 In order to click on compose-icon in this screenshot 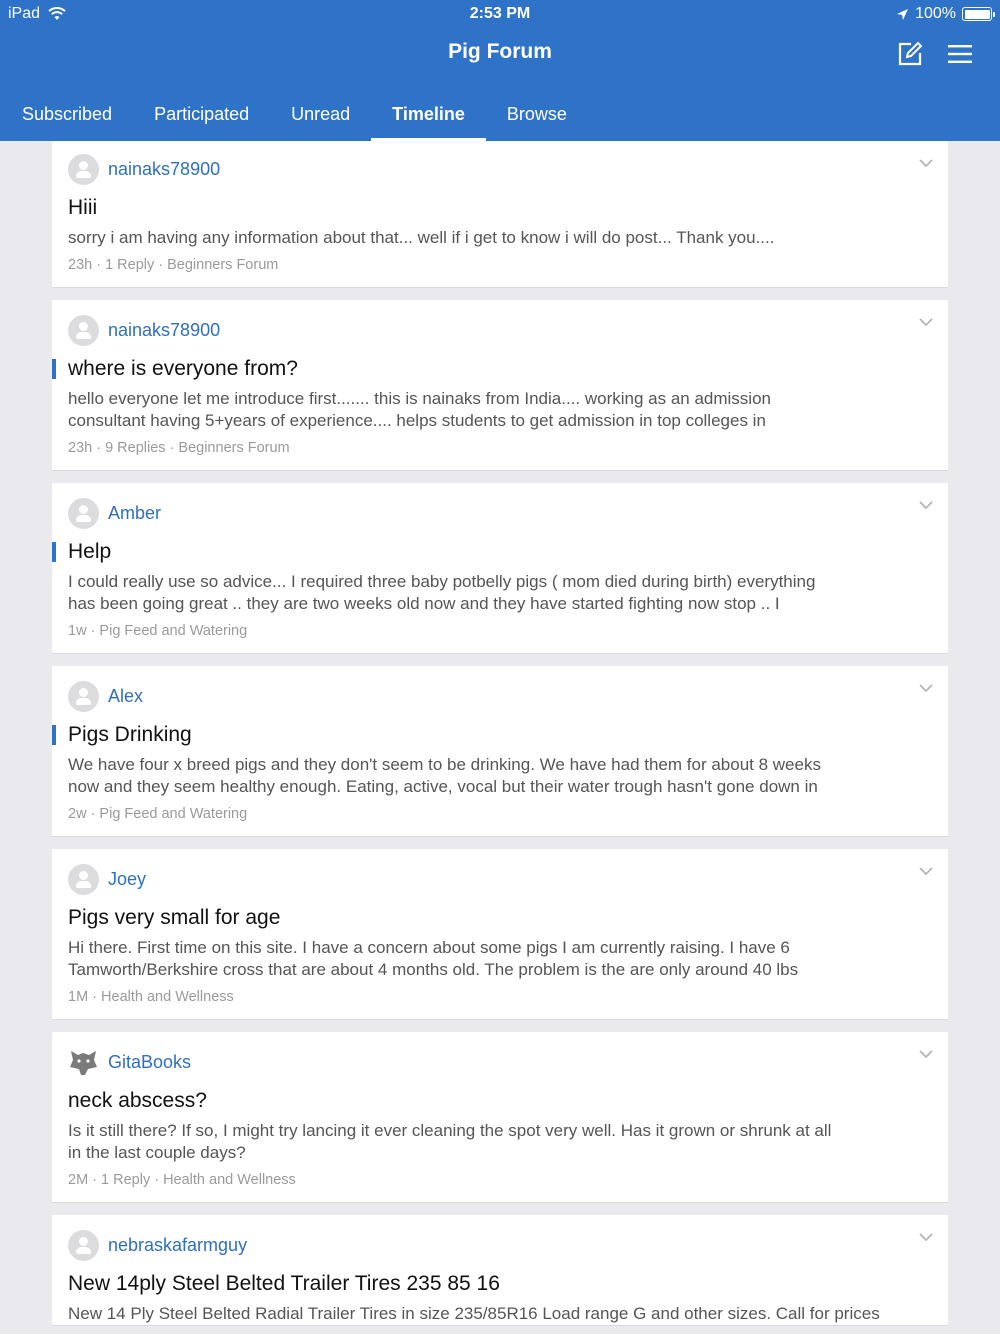, I will do `click(910, 53)`.